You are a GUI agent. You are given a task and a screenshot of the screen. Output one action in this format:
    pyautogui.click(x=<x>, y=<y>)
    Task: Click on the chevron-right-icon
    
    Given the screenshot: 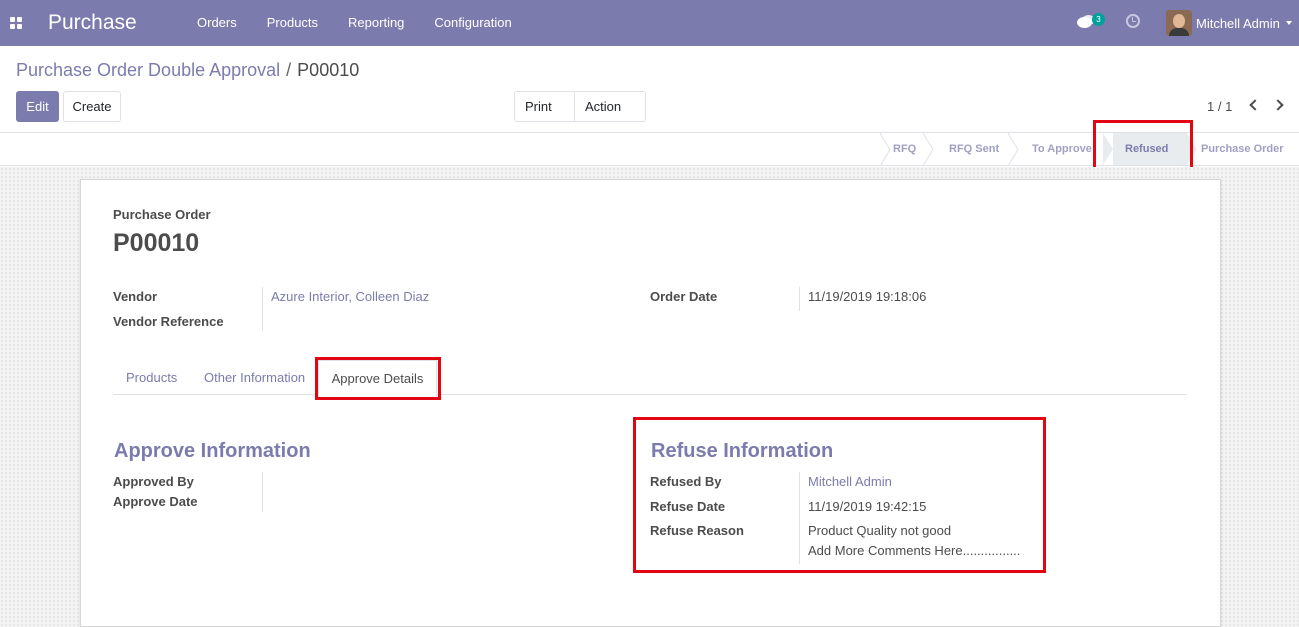 What is the action you would take?
    pyautogui.click(x=1278, y=105)
    